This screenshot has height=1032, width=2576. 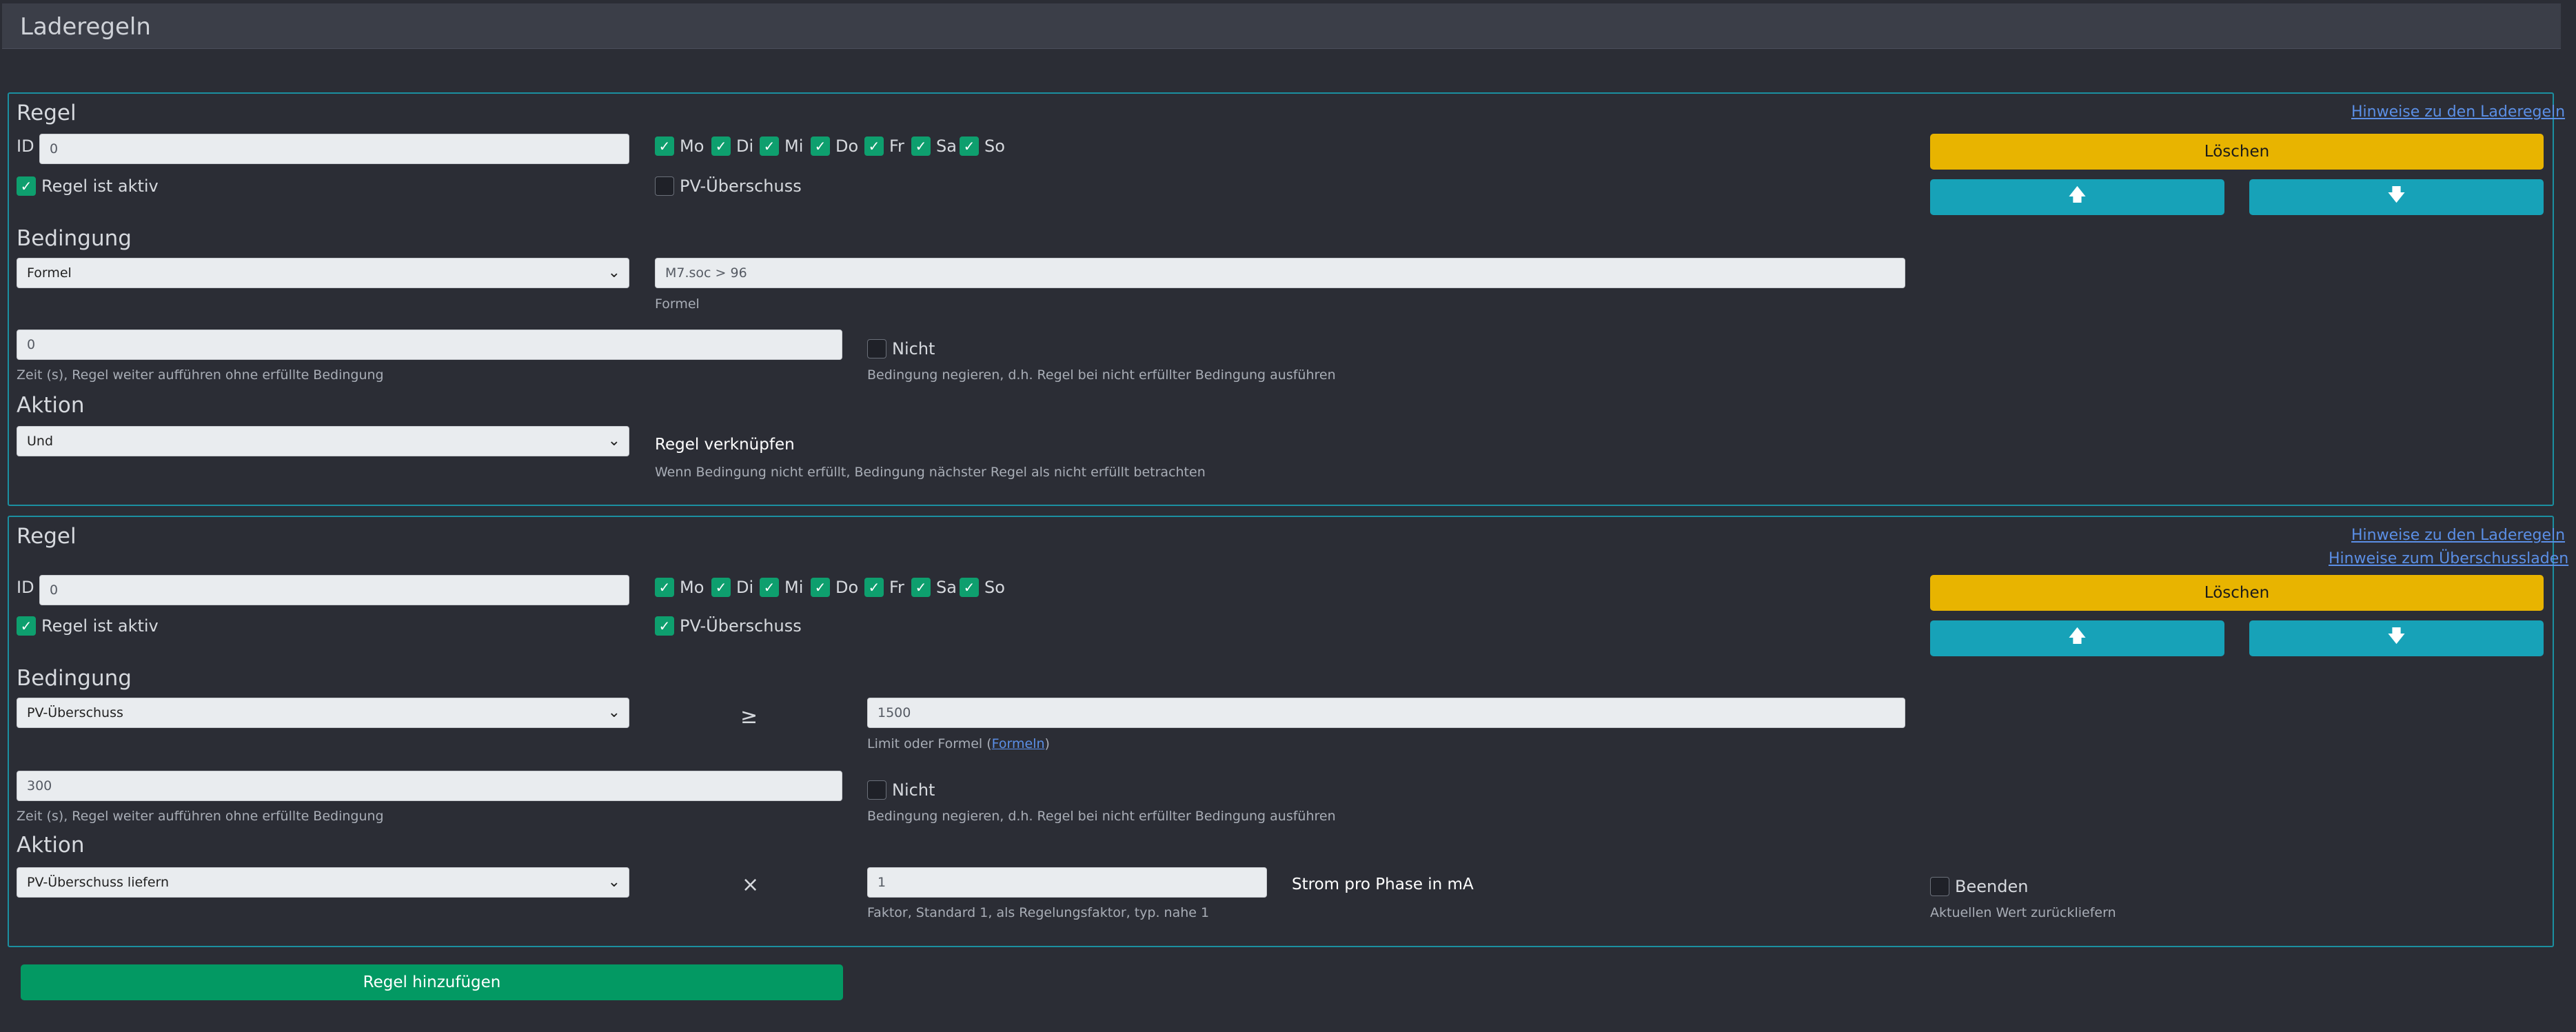 I want to click on rule-1-condition-value: Formel, so click(x=49, y=273).